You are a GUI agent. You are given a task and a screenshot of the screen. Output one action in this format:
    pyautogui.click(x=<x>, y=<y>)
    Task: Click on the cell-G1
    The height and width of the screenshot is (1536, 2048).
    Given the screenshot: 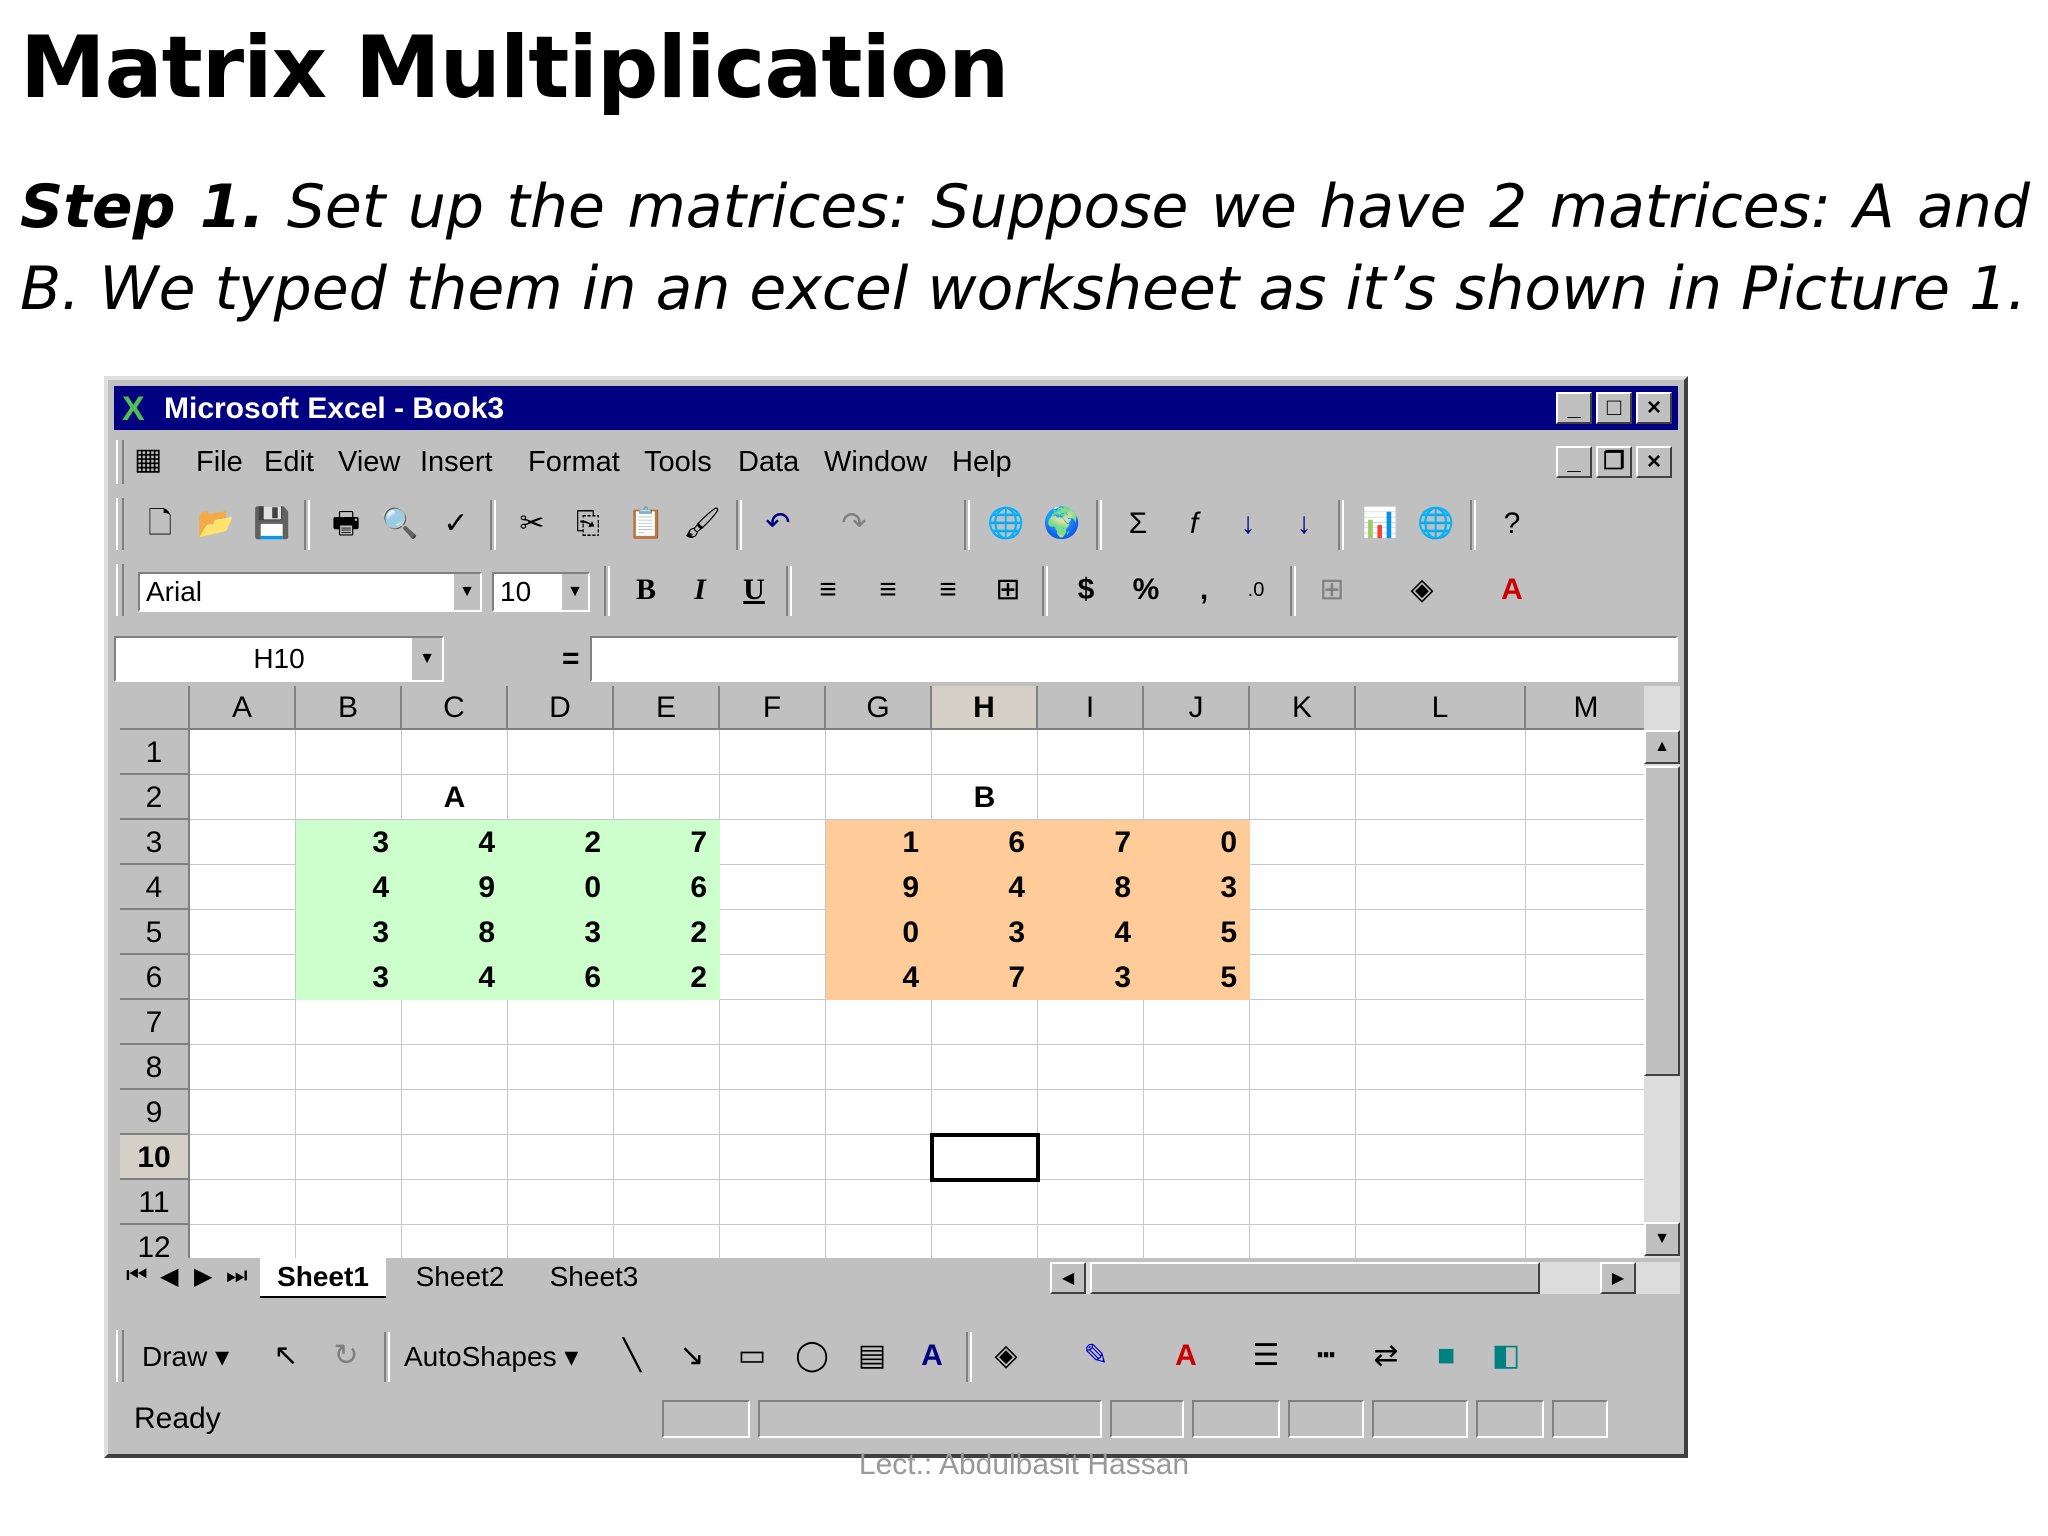 What is the action you would take?
    pyautogui.click(x=879, y=752)
    